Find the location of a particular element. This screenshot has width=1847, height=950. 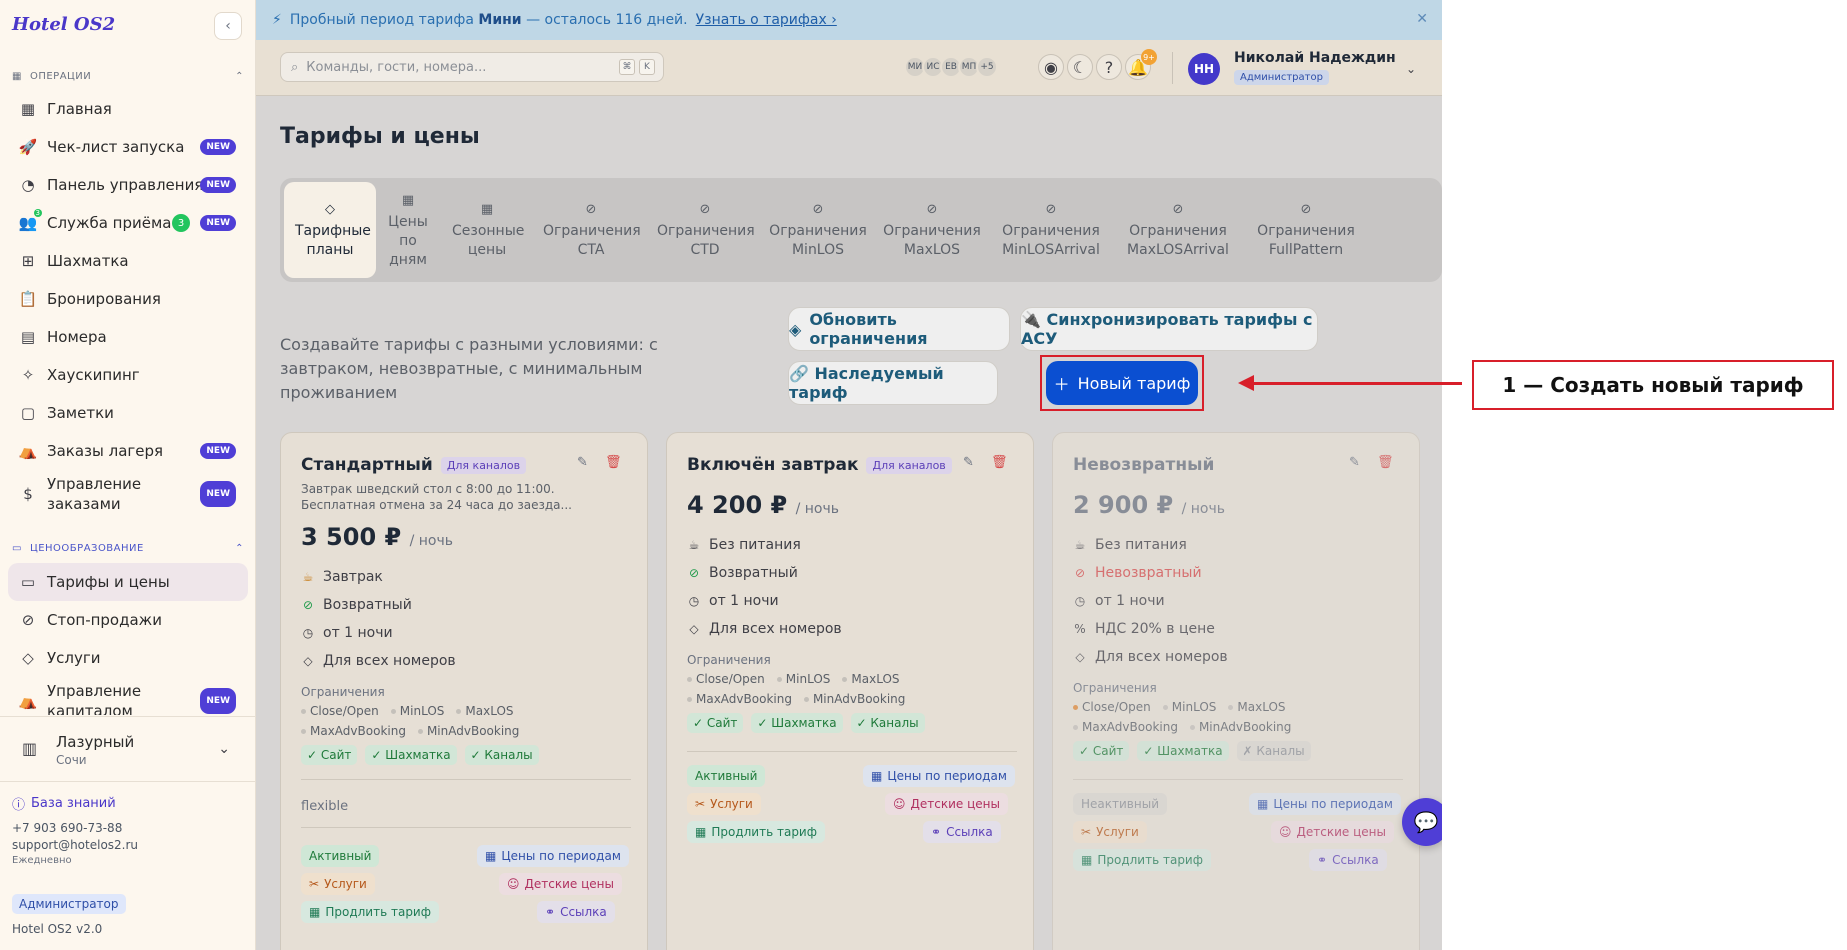

divider is located at coordinates (466, 779).